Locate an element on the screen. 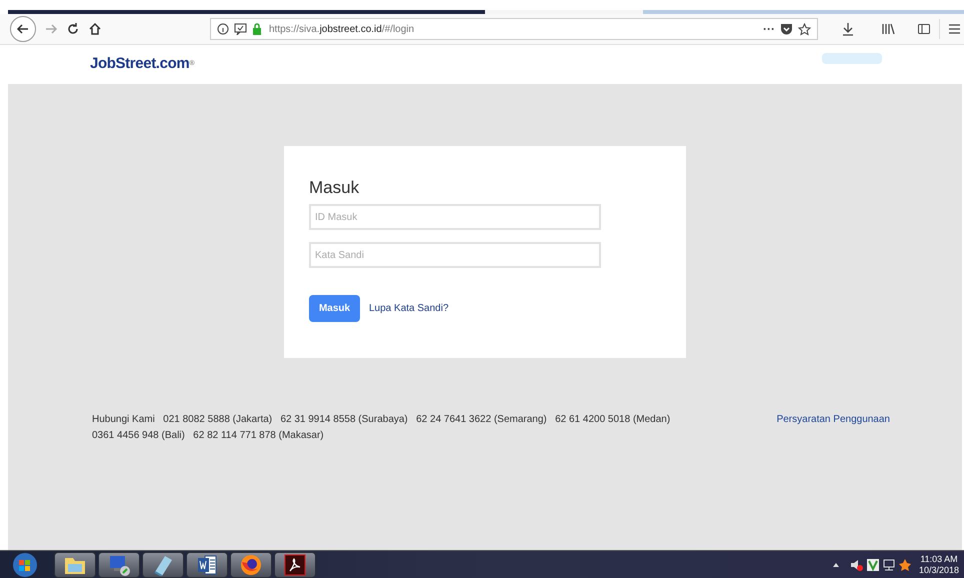  jobstreet-logo: JobStreet.com$^{®}$ is located at coordinates (142, 64).